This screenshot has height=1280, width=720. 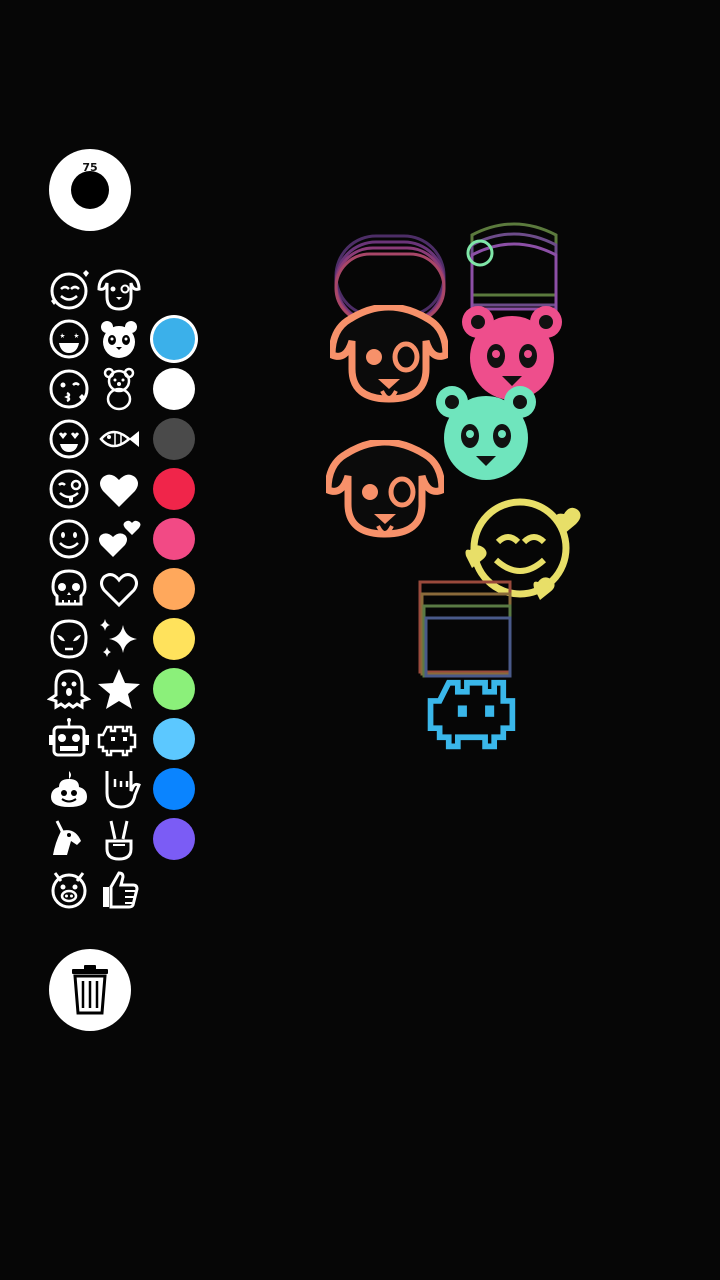 What do you see at coordinates (471, 714) in the screenshot?
I see `placed-space-invader-sticker` at bounding box center [471, 714].